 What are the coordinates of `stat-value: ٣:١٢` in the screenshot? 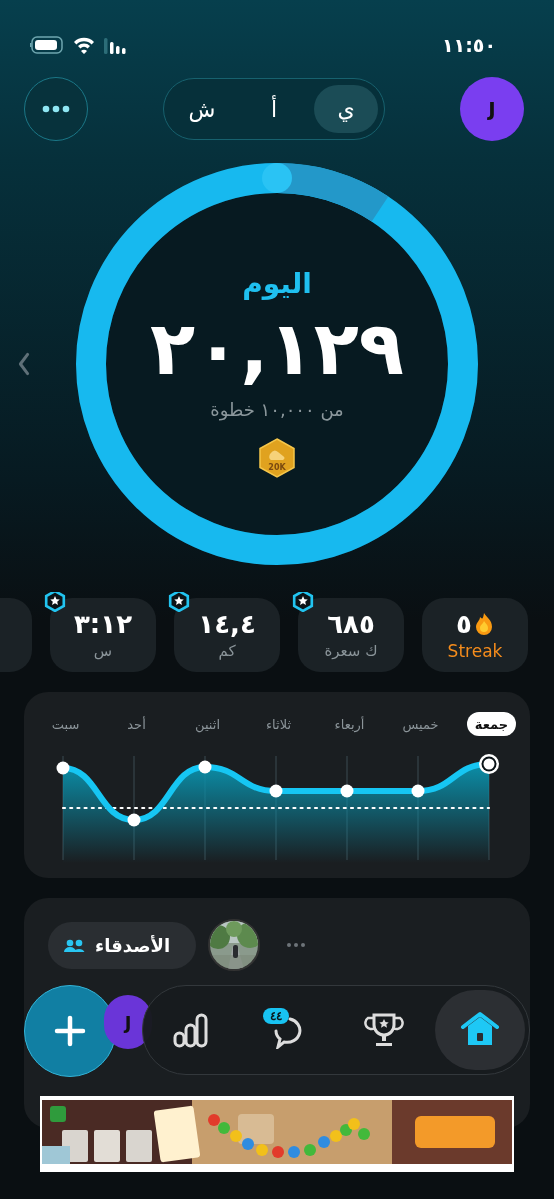 It's located at (103, 624).